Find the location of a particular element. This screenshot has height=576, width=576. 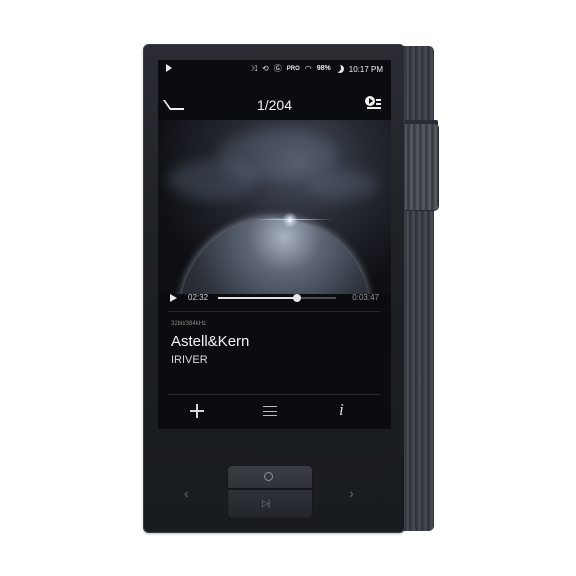

track-artist: IRIVER is located at coordinates (189, 360).